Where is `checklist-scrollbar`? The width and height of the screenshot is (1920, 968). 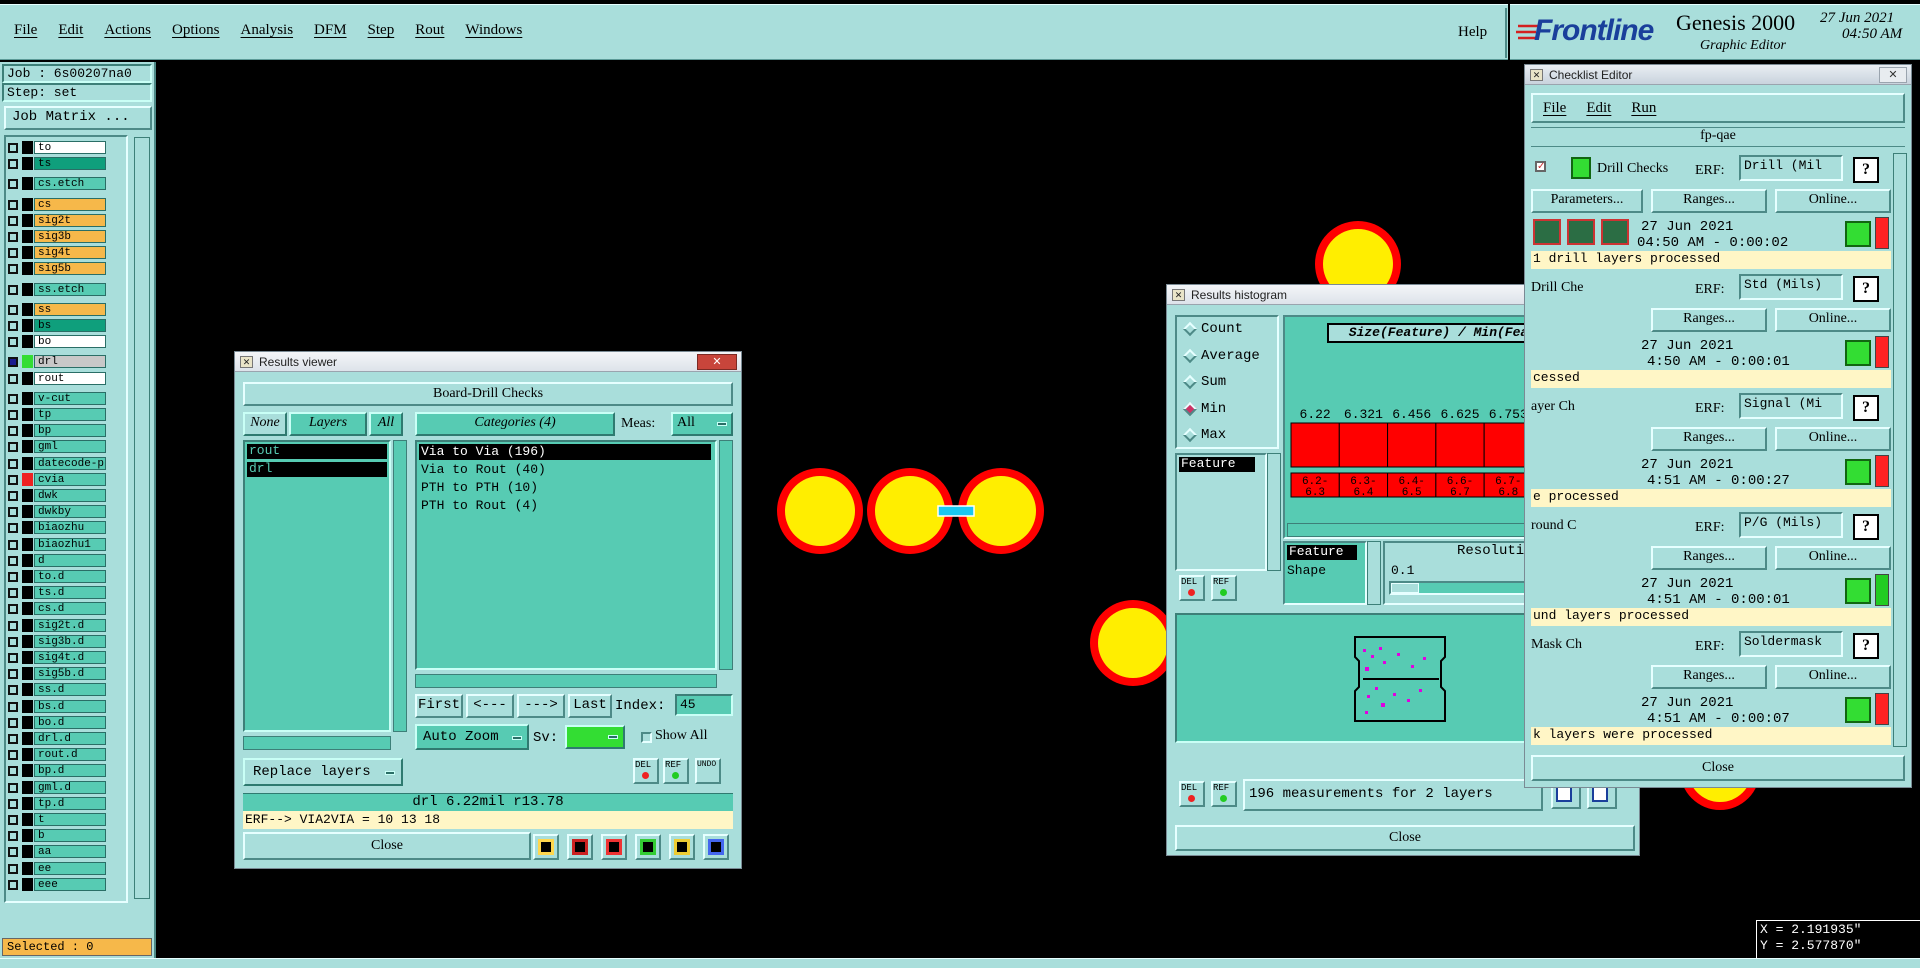
checklist-scrollbar is located at coordinates (1900, 450).